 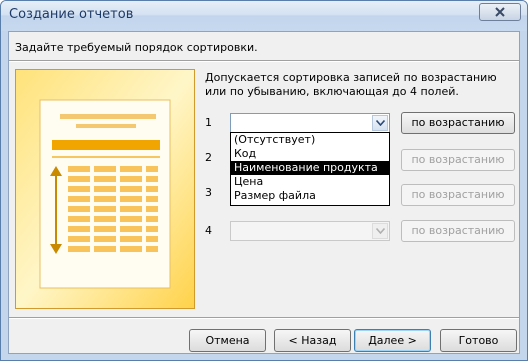 What do you see at coordinates (71, 14) in the screenshot?
I see `window-title: Создание отчетов` at bounding box center [71, 14].